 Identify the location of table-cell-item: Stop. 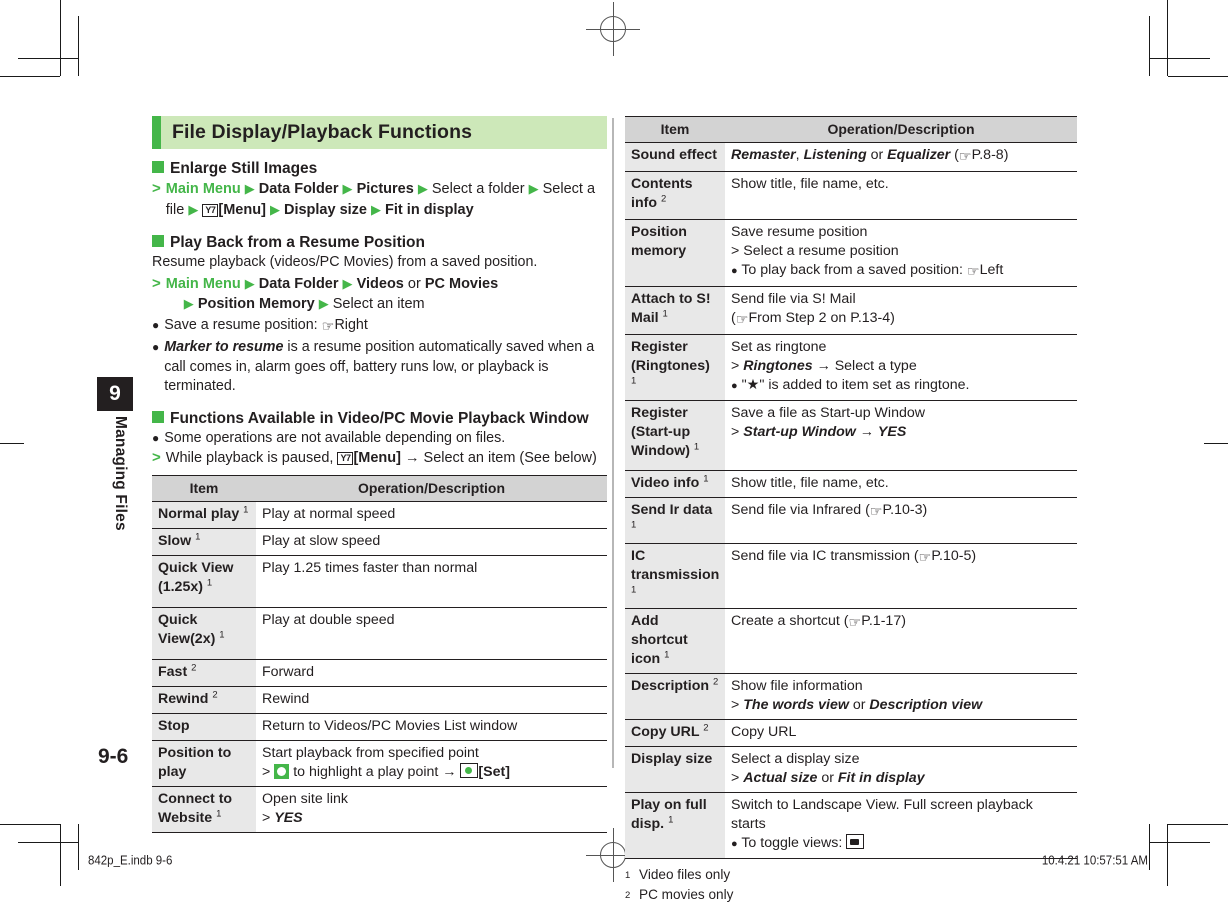
(204, 727).